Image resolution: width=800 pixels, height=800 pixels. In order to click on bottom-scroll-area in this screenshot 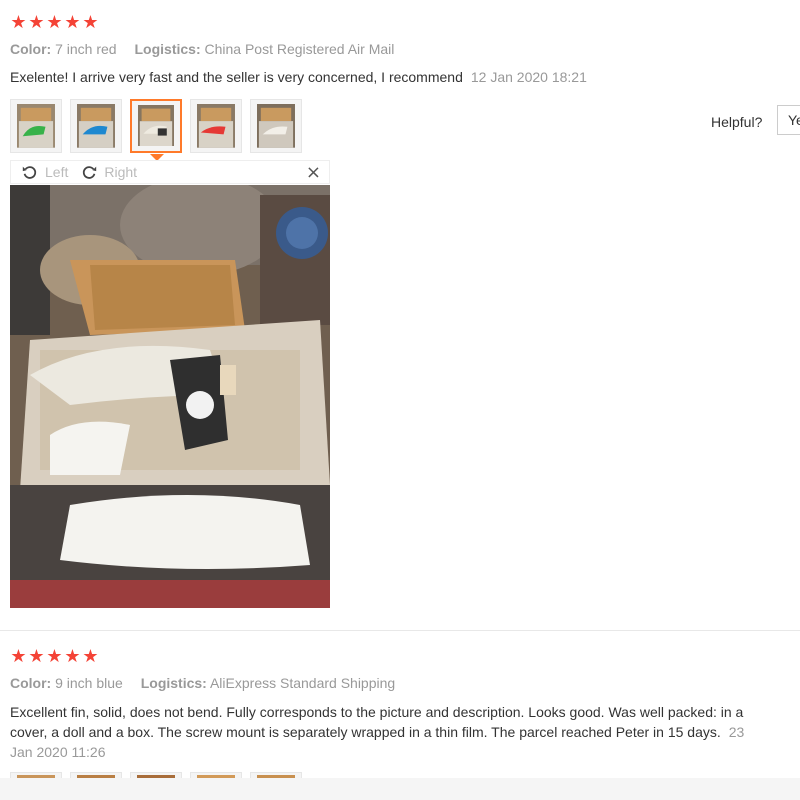, I will do `click(400, 789)`.